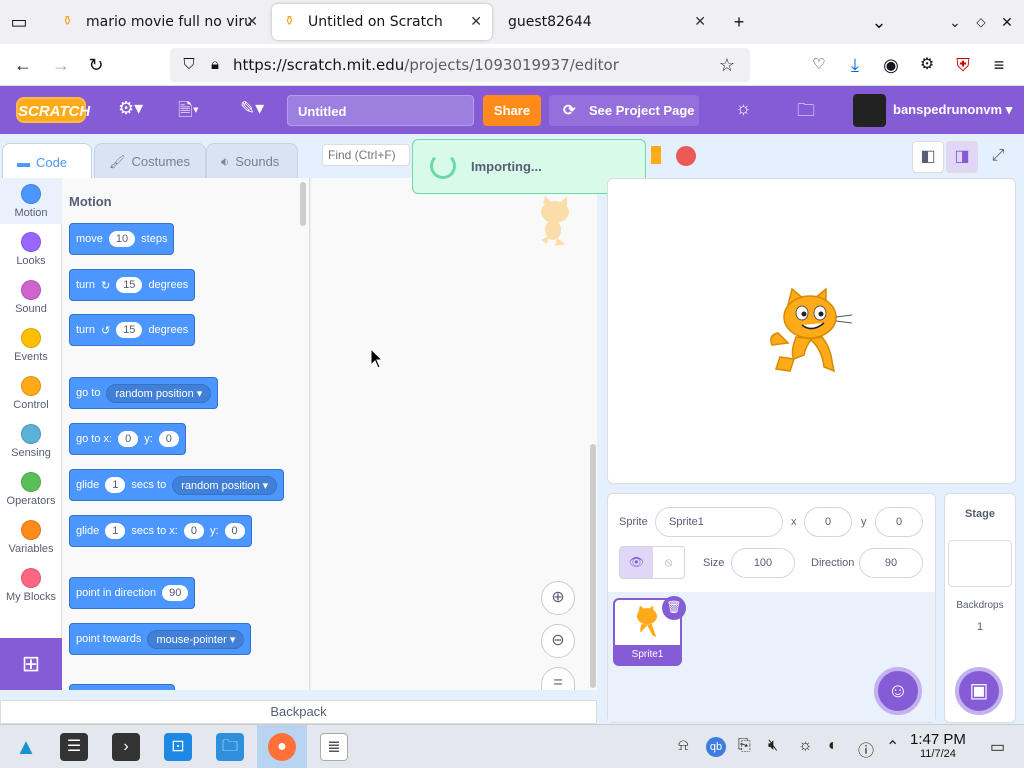 This screenshot has height=768, width=1024. What do you see at coordinates (668, 562) in the screenshot?
I see `hide-eye-icon: ⦸` at bounding box center [668, 562].